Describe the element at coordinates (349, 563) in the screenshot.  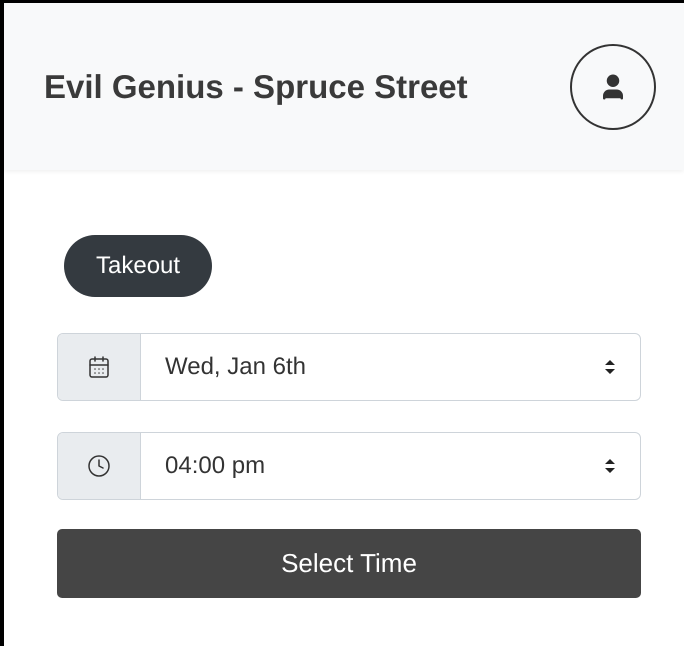
I see `select-time-button: Select Time` at that location.